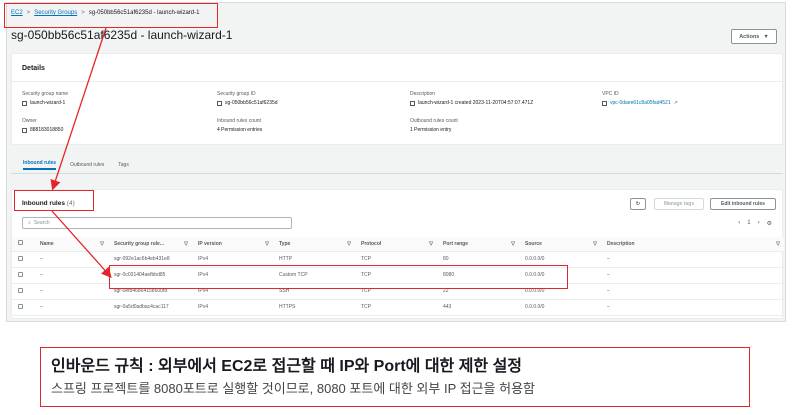  I want to click on vpc-id-link: vpc-0daee61c8a05fad4521, so click(640, 103).